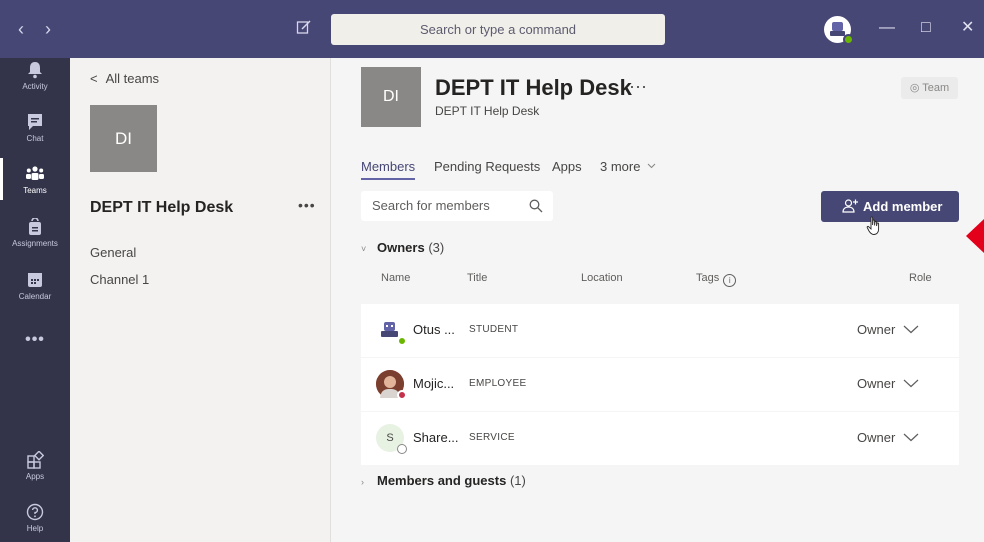 The width and height of the screenshot is (984, 542). Describe the element at coordinates (402, 395) in the screenshot. I see `presence-busy-icon` at that location.